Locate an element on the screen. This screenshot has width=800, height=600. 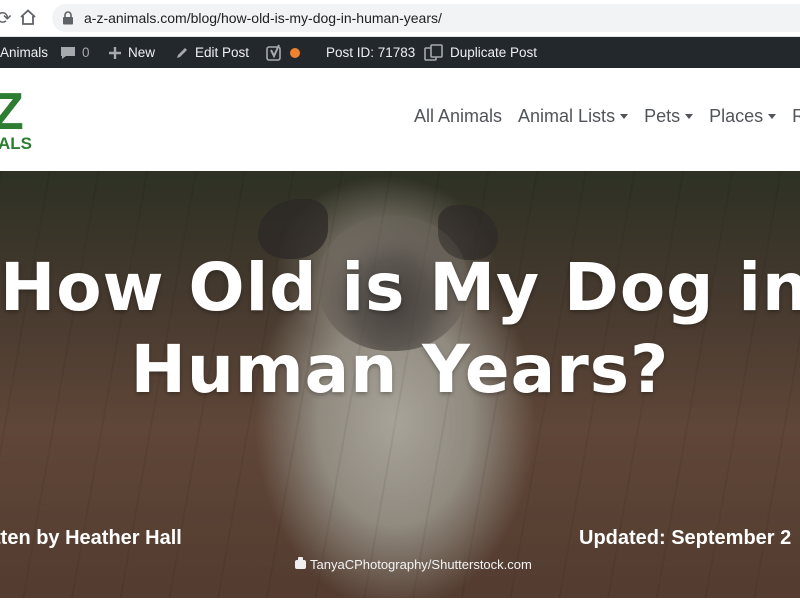
menu-label: Places is located at coordinates (736, 116).